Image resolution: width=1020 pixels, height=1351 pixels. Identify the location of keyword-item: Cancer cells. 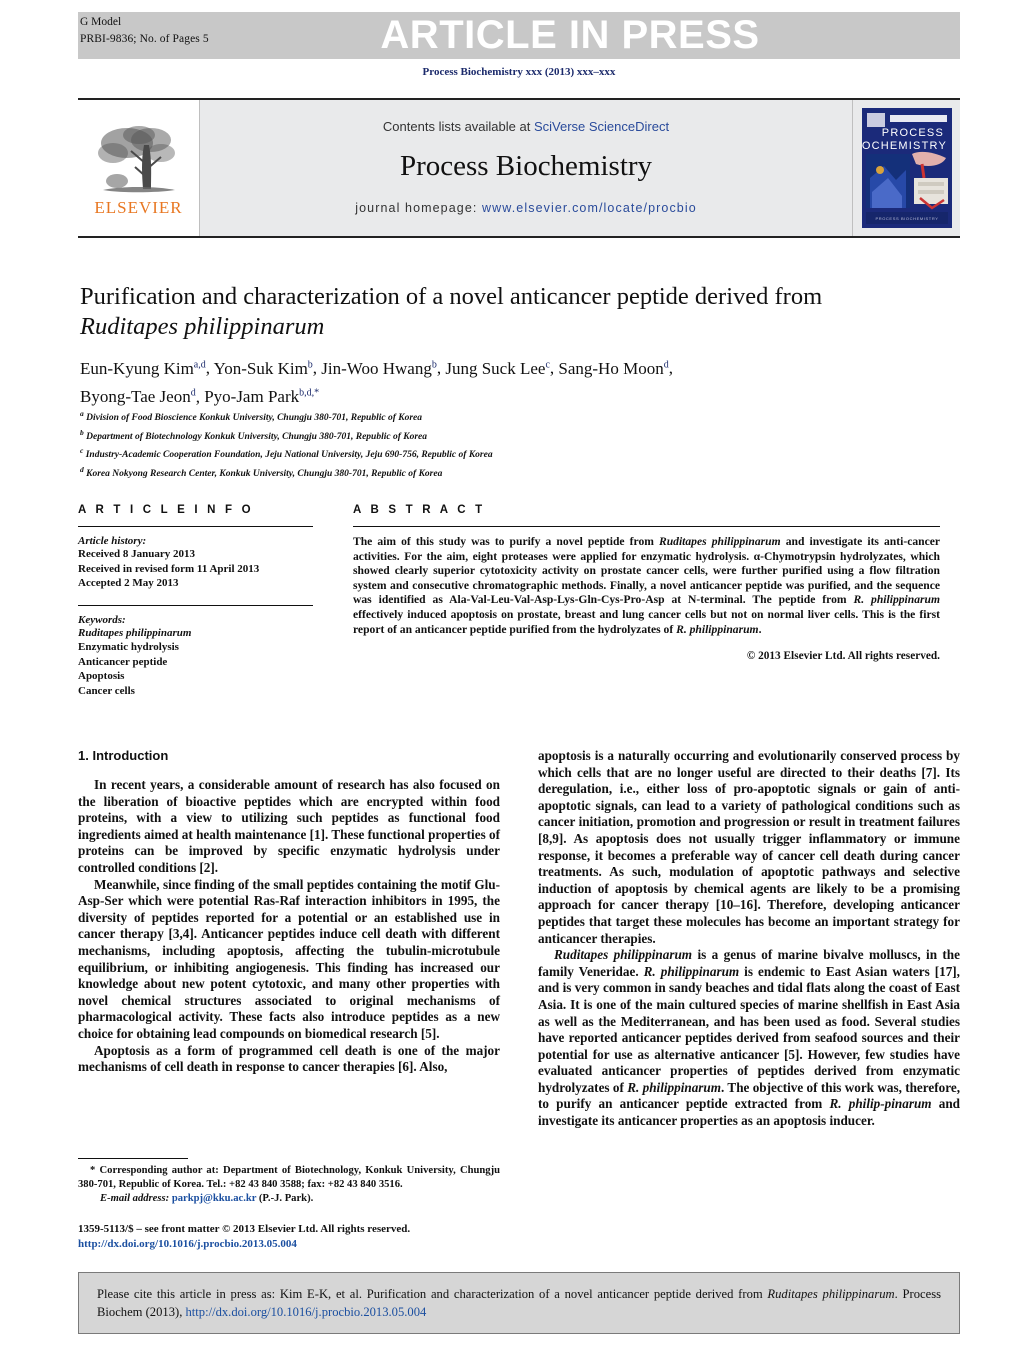
(106, 690).